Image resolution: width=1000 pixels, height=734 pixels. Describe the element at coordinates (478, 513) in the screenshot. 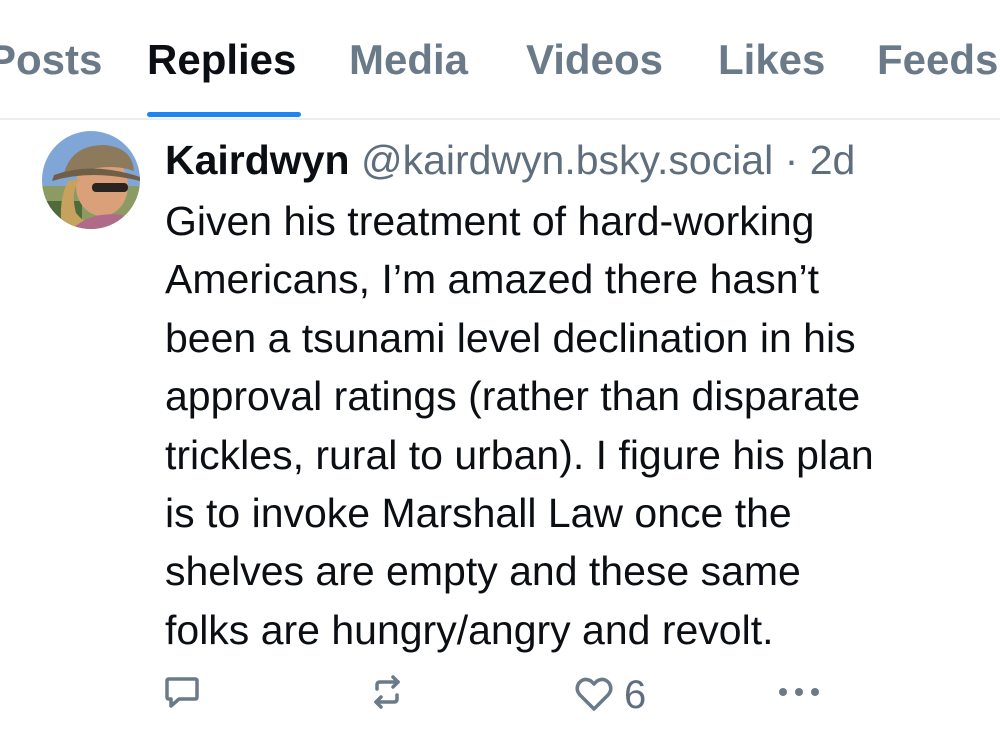

I see `post-text-line: is to invoke Marshall Law once the` at that location.